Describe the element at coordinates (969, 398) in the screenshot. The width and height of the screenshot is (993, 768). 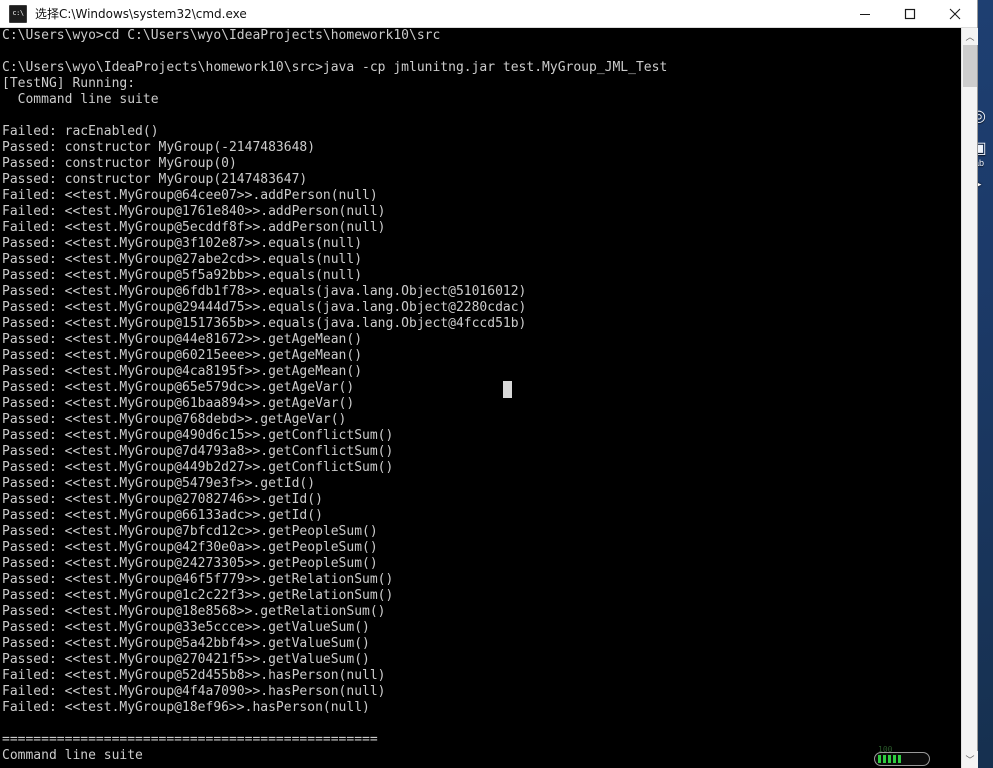
I see `vertical-scrollbar: ︿ ﹀` at that location.